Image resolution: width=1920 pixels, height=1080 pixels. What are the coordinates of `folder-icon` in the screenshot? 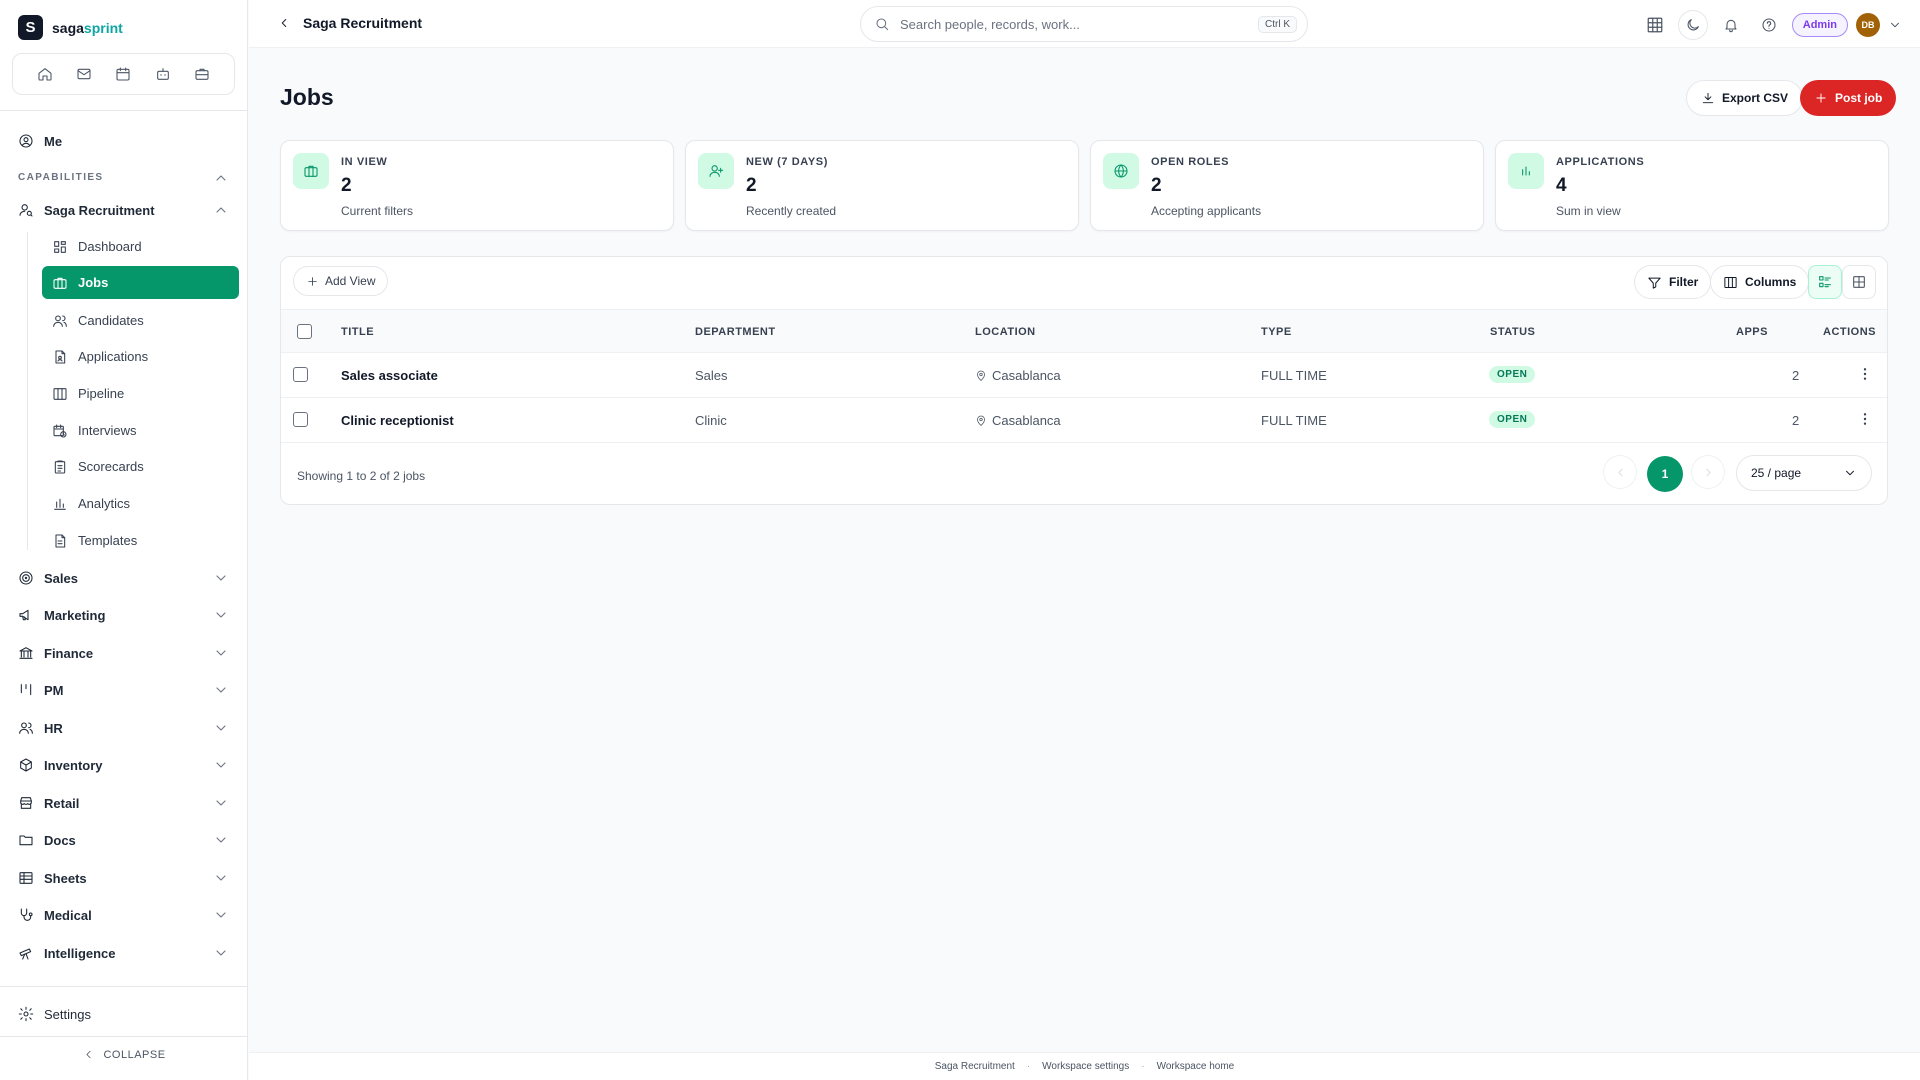 It's located at (26, 840).